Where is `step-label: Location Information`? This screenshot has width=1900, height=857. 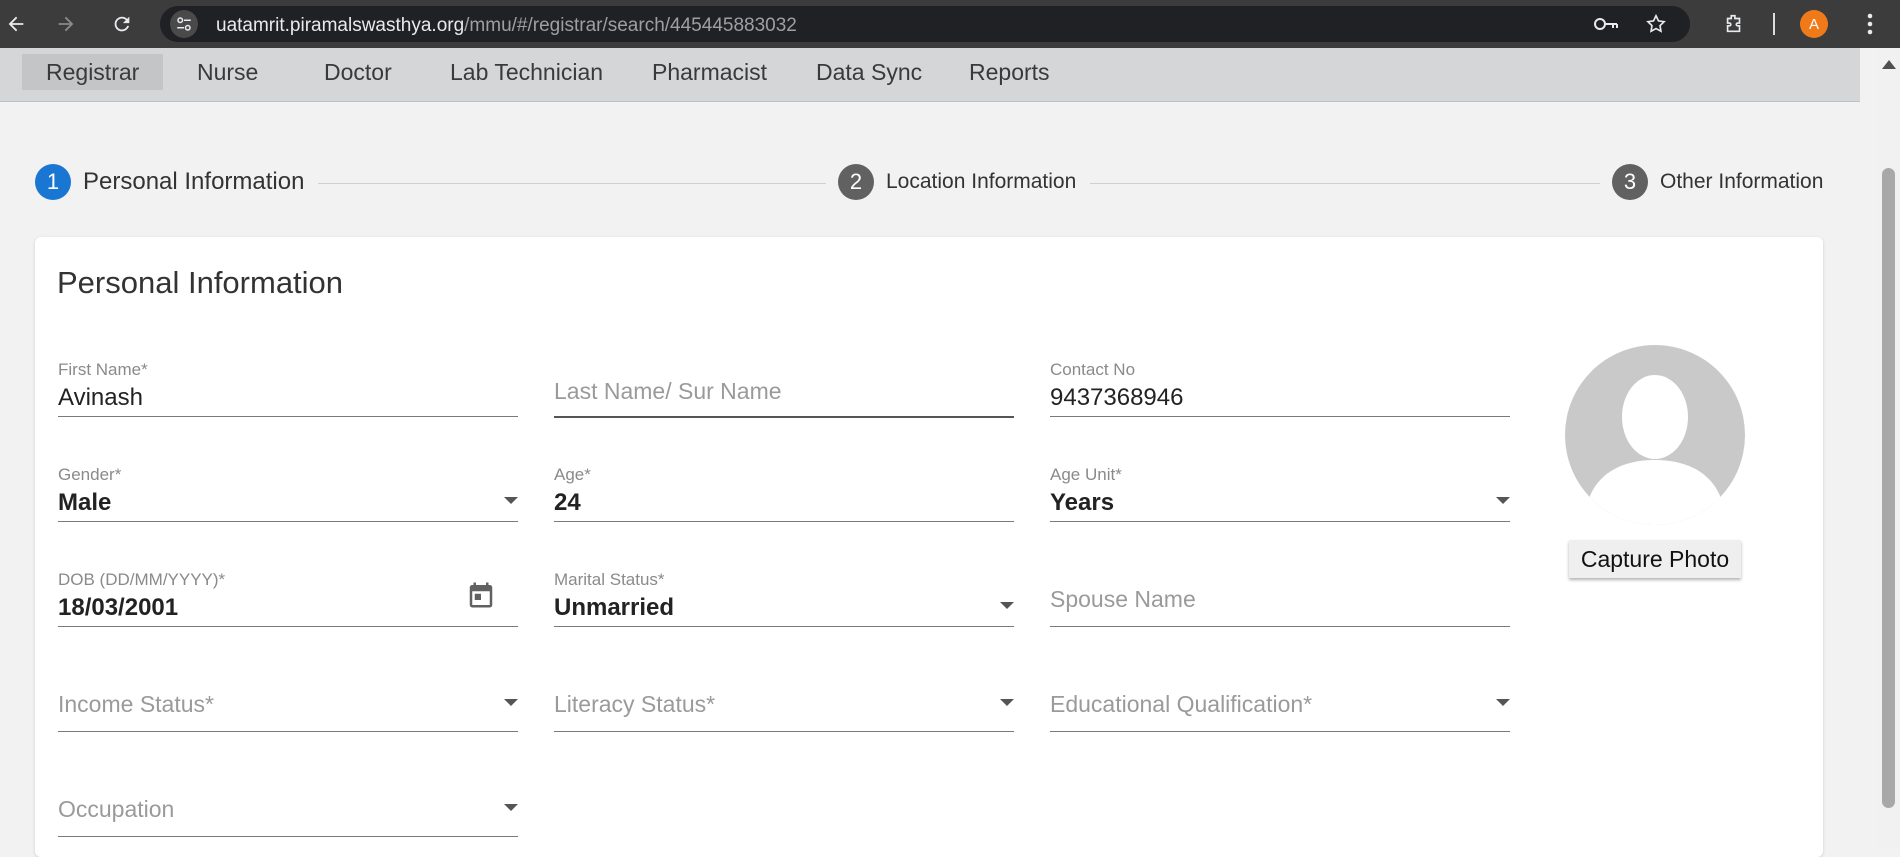 step-label: Location Information is located at coordinates (981, 181).